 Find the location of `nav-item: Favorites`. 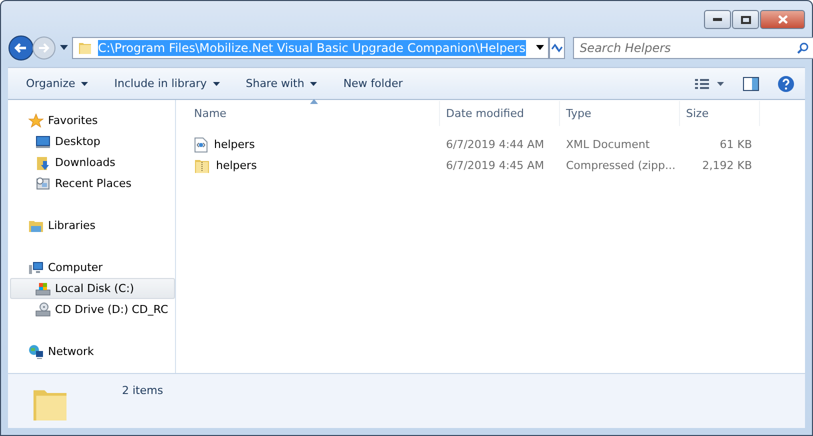

nav-item: Favorites is located at coordinates (92, 120).